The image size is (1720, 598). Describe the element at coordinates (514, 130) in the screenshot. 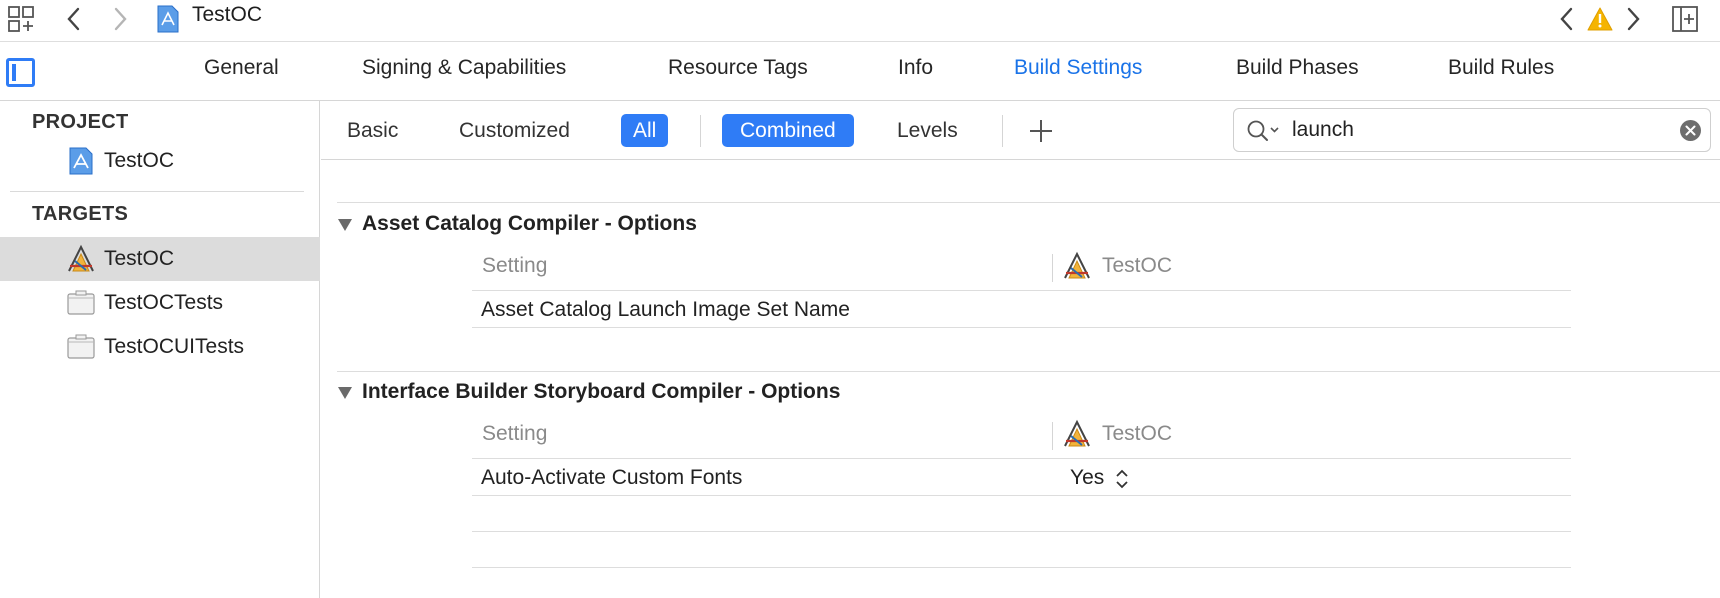

I see `filter-customized-button: Customized` at that location.